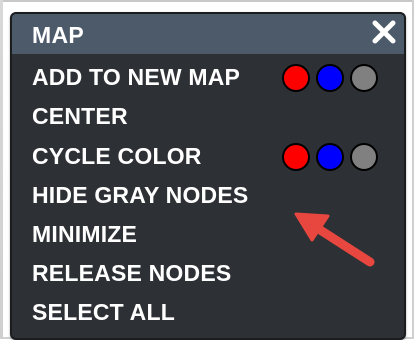  I want to click on menu-title: MAP, so click(58, 35).